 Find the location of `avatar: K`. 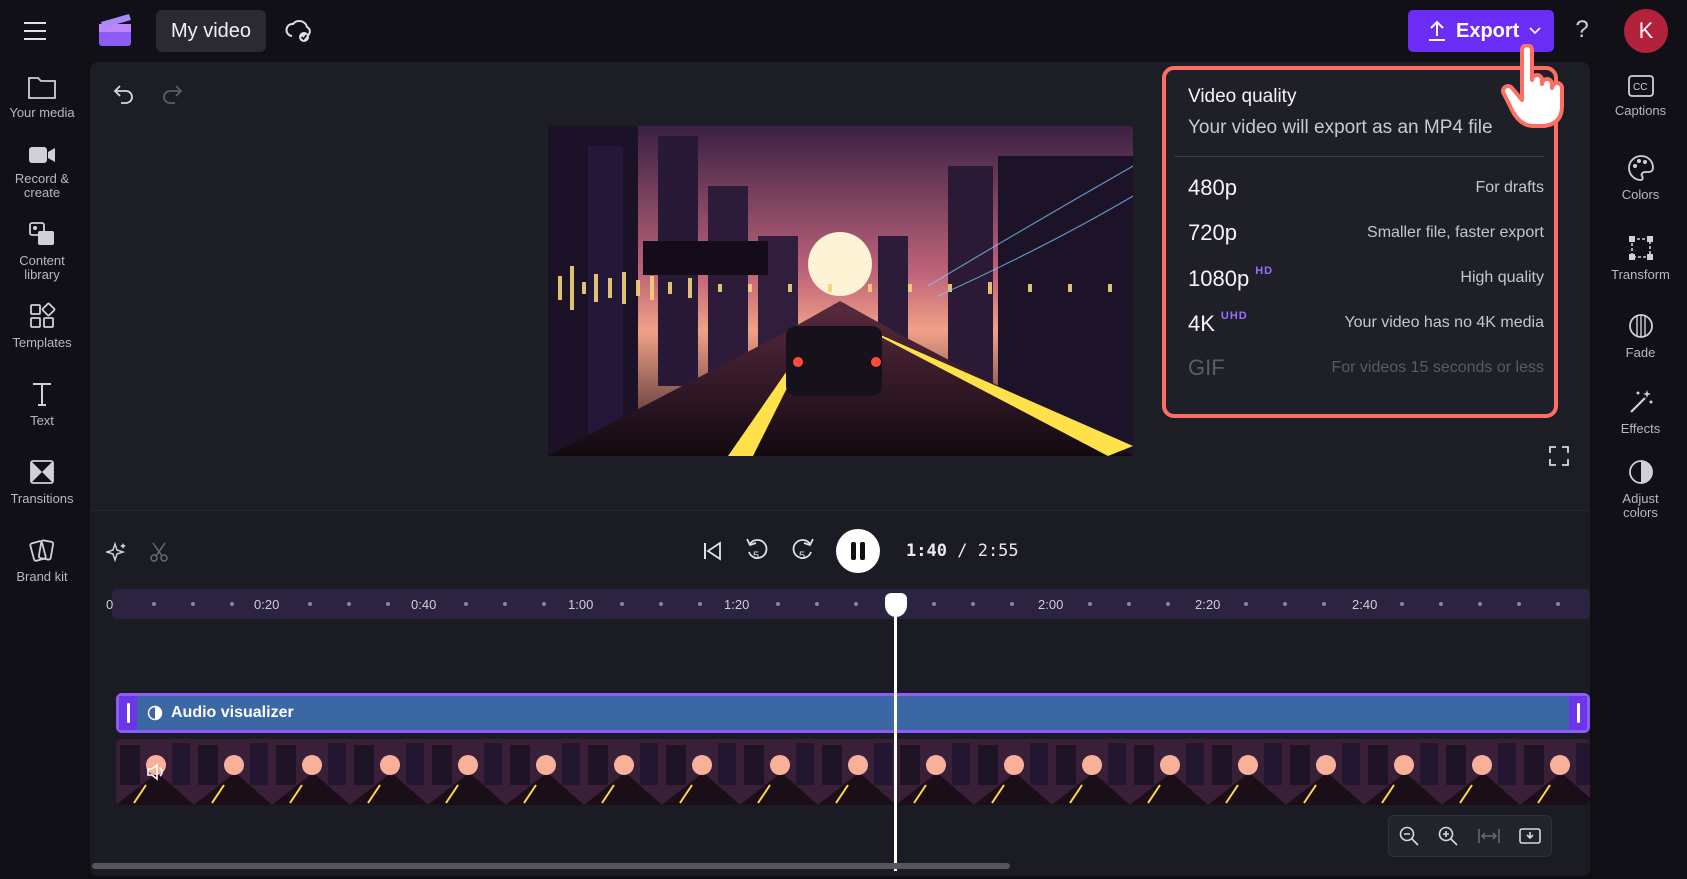

avatar: K is located at coordinates (1646, 31).